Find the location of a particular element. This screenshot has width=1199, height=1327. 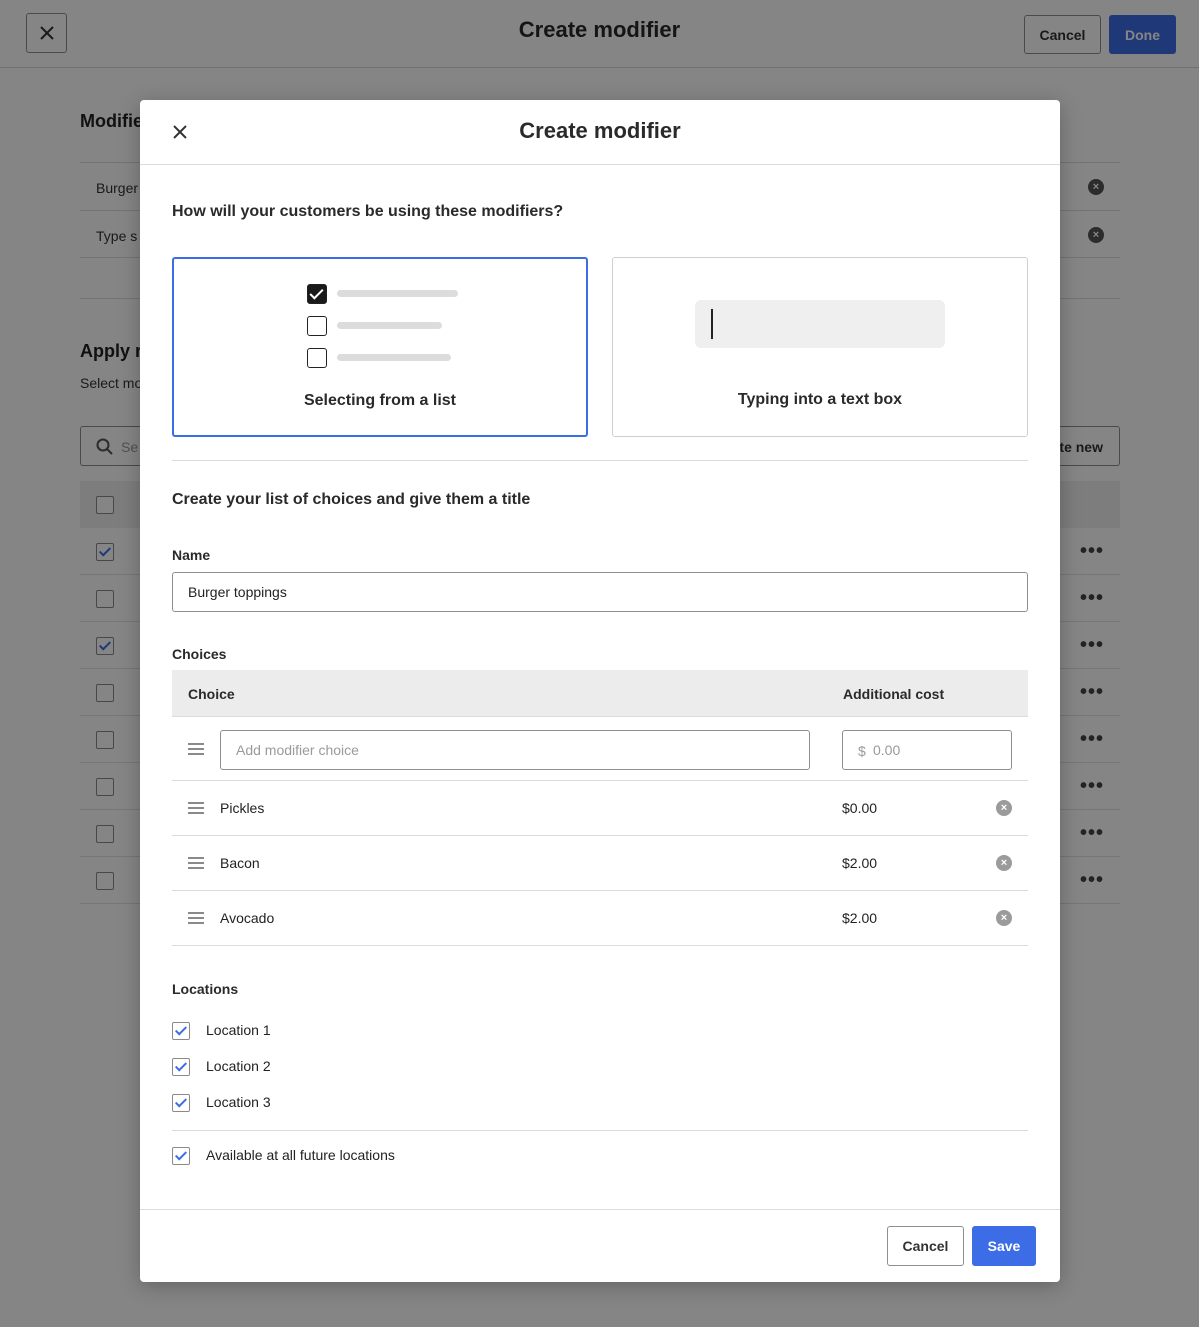

currency-symbol: $ is located at coordinates (862, 751).